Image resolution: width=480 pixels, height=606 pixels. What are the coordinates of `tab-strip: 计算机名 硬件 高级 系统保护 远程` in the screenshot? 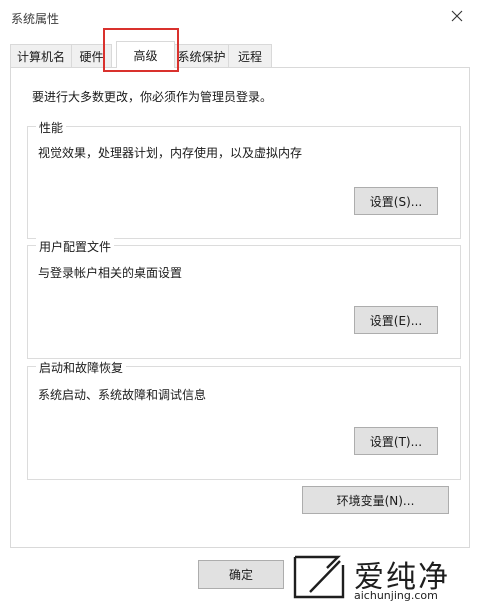 It's located at (240, 54).